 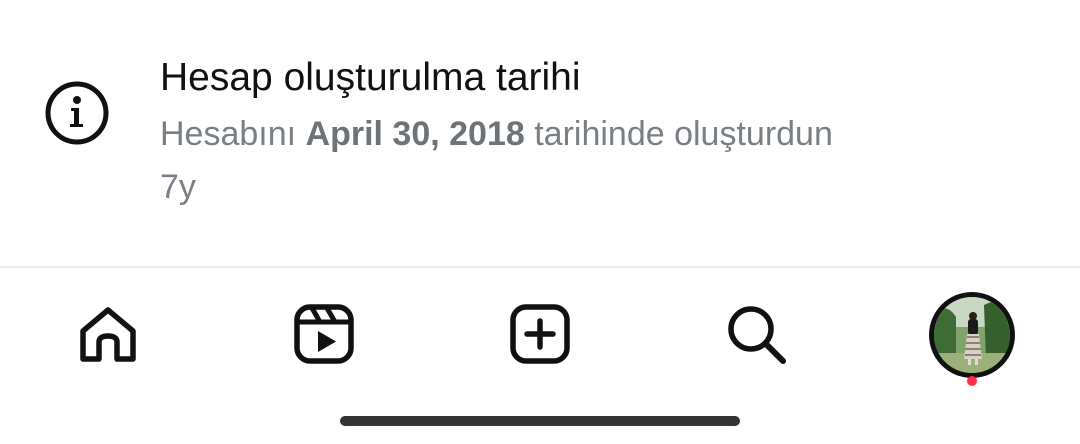 I want to click on nav-home-button, so click(x=108, y=334).